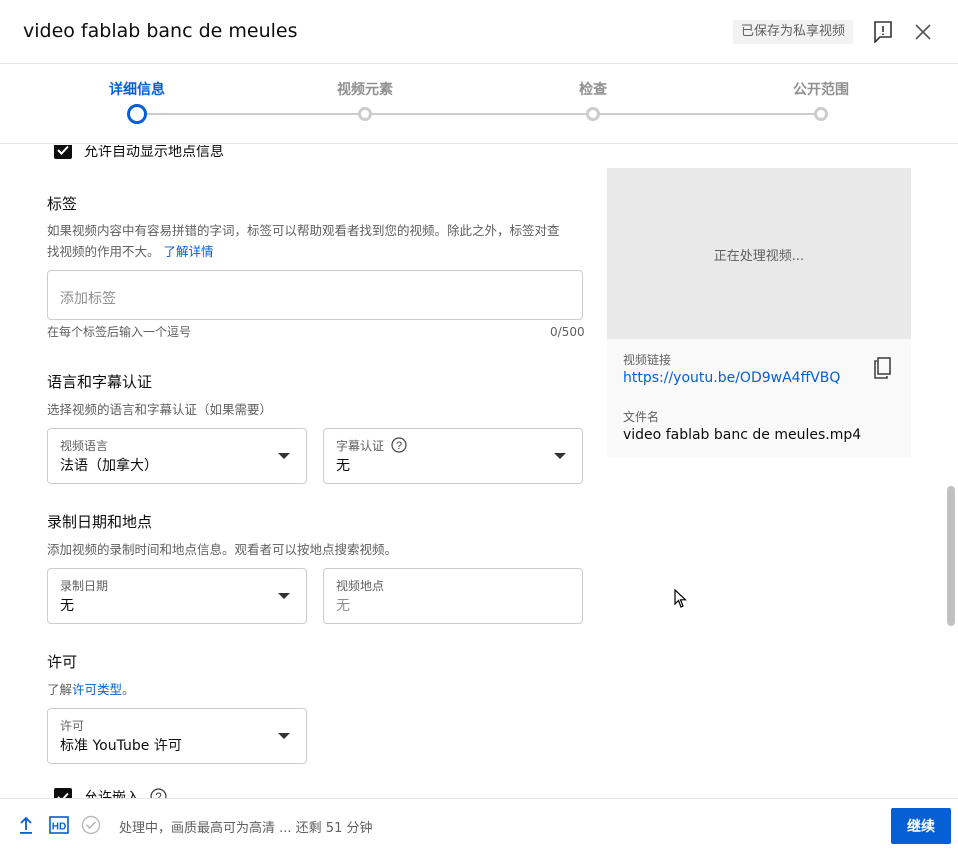 This screenshot has height=853, width=958. Describe the element at coordinates (100, 522) in the screenshot. I see `recording-title: 录制日期和地点` at that location.